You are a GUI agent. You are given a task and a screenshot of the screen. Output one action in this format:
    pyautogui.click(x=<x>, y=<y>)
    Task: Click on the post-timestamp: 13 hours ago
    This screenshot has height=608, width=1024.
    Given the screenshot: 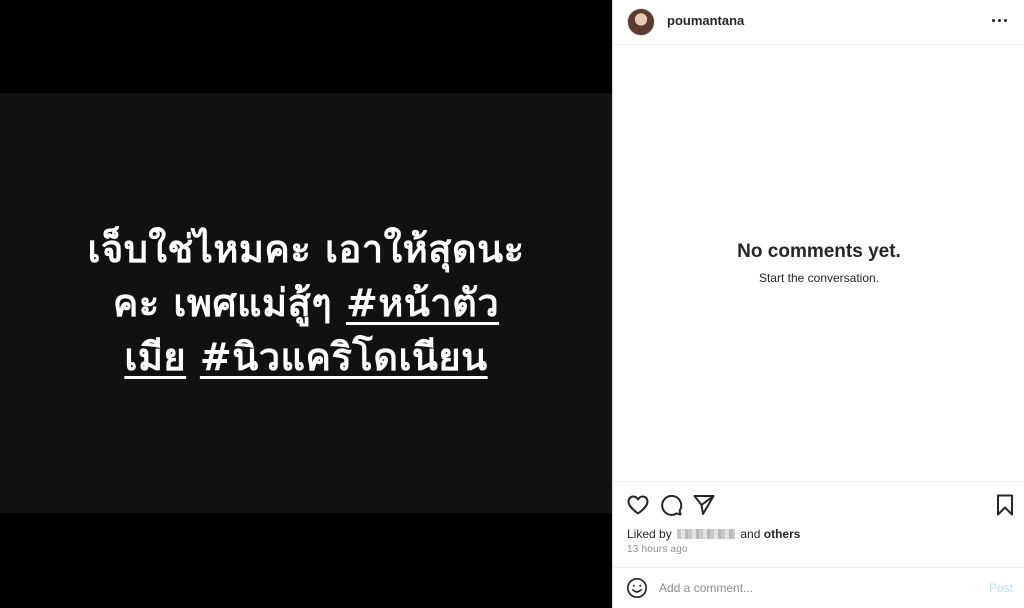 What is the action you would take?
    pyautogui.click(x=657, y=549)
    